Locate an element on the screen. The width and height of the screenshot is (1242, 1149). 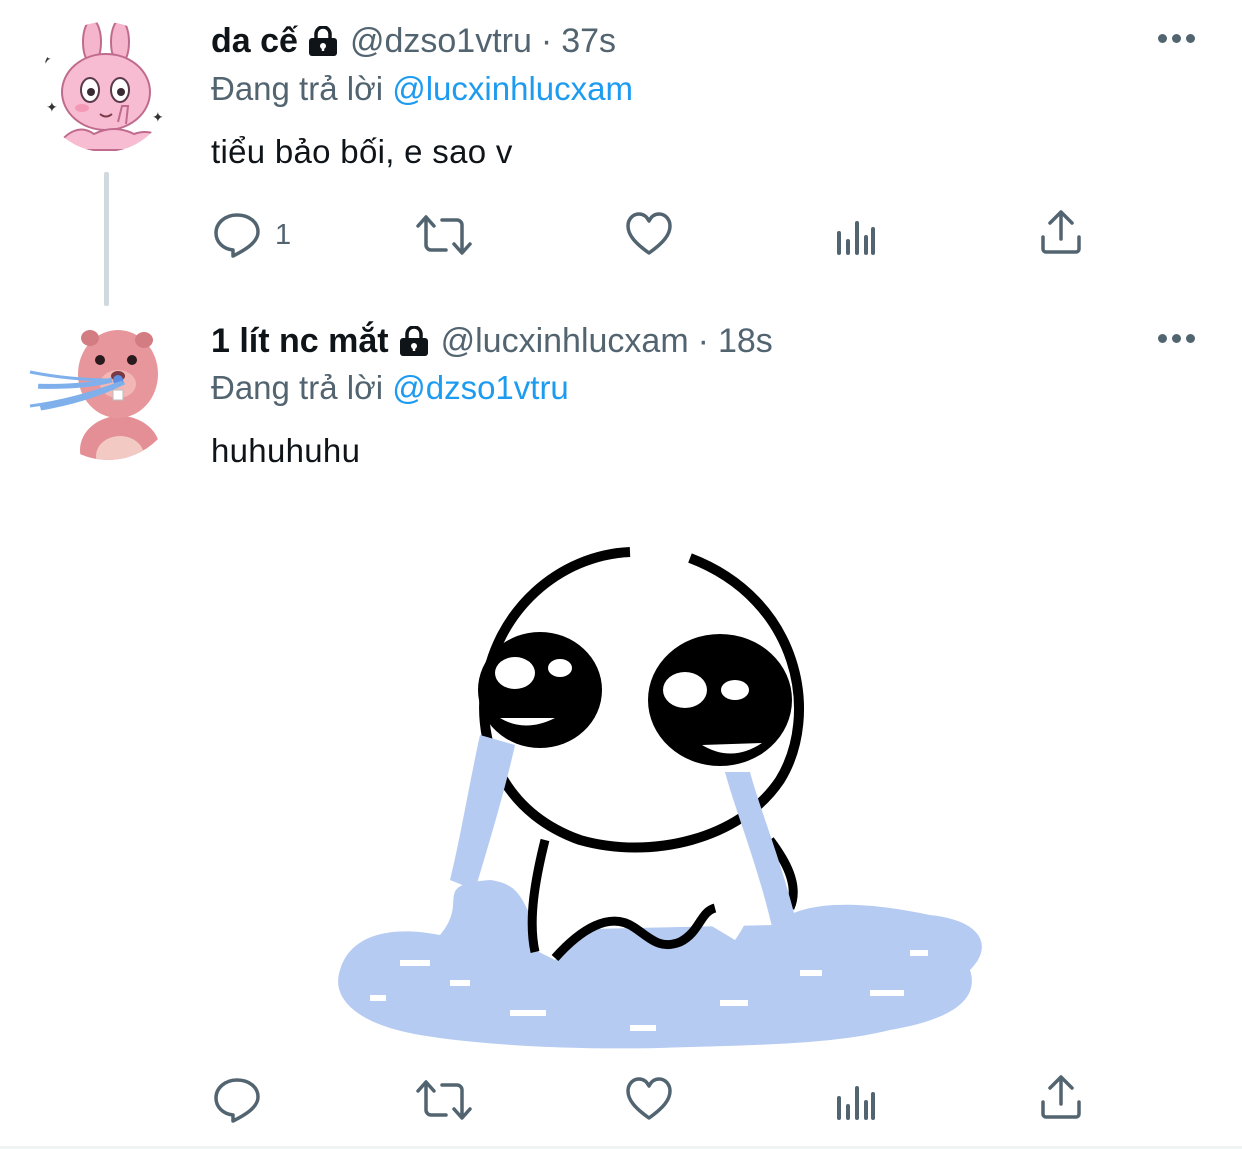
tweet-text: tiểu bảo bối, e sao v is located at coordinates (362, 151).